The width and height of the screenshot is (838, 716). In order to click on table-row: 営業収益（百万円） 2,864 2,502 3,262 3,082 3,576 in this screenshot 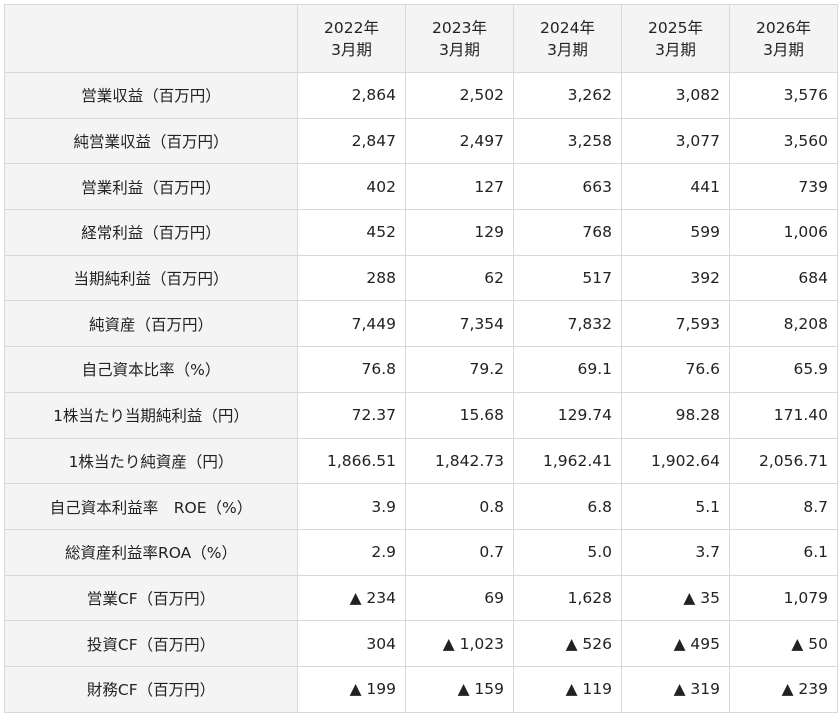, I will do `click(421, 95)`.